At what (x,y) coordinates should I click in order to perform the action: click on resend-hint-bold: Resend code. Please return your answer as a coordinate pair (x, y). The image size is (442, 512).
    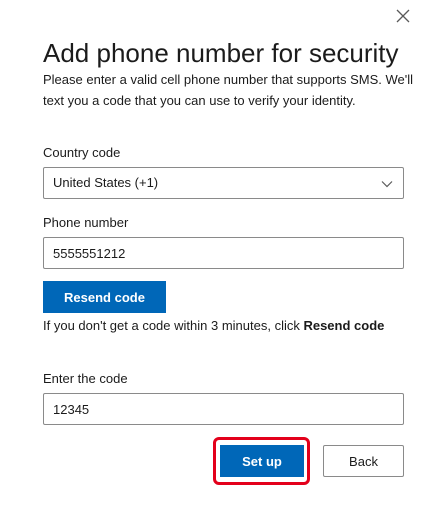
    Looking at the image, I should click on (344, 325).